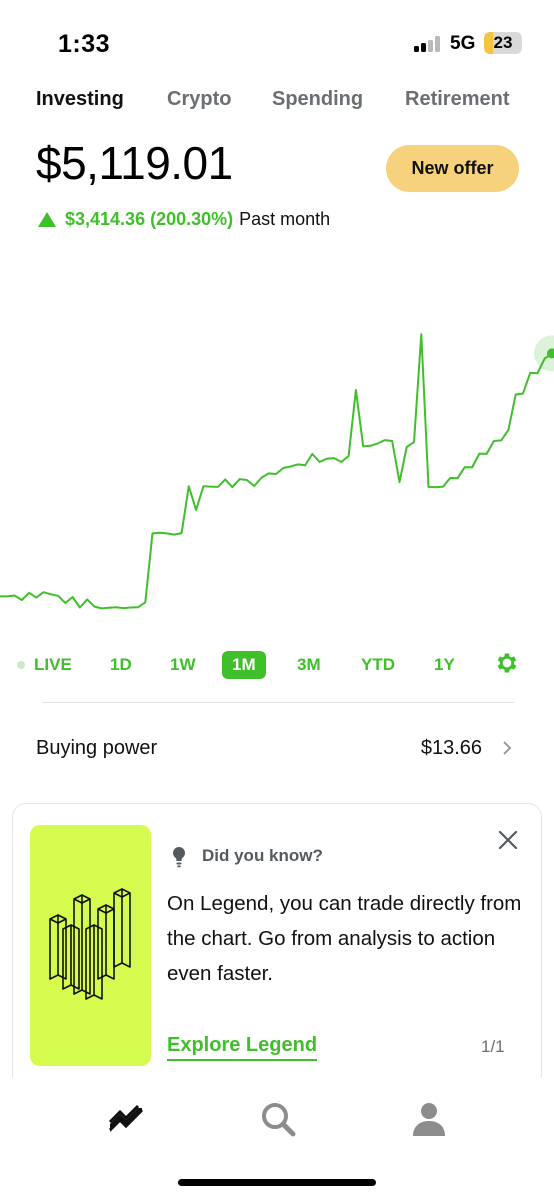 This screenshot has height=1200, width=554. I want to click on tab-crypto: Crypto, so click(199, 99).